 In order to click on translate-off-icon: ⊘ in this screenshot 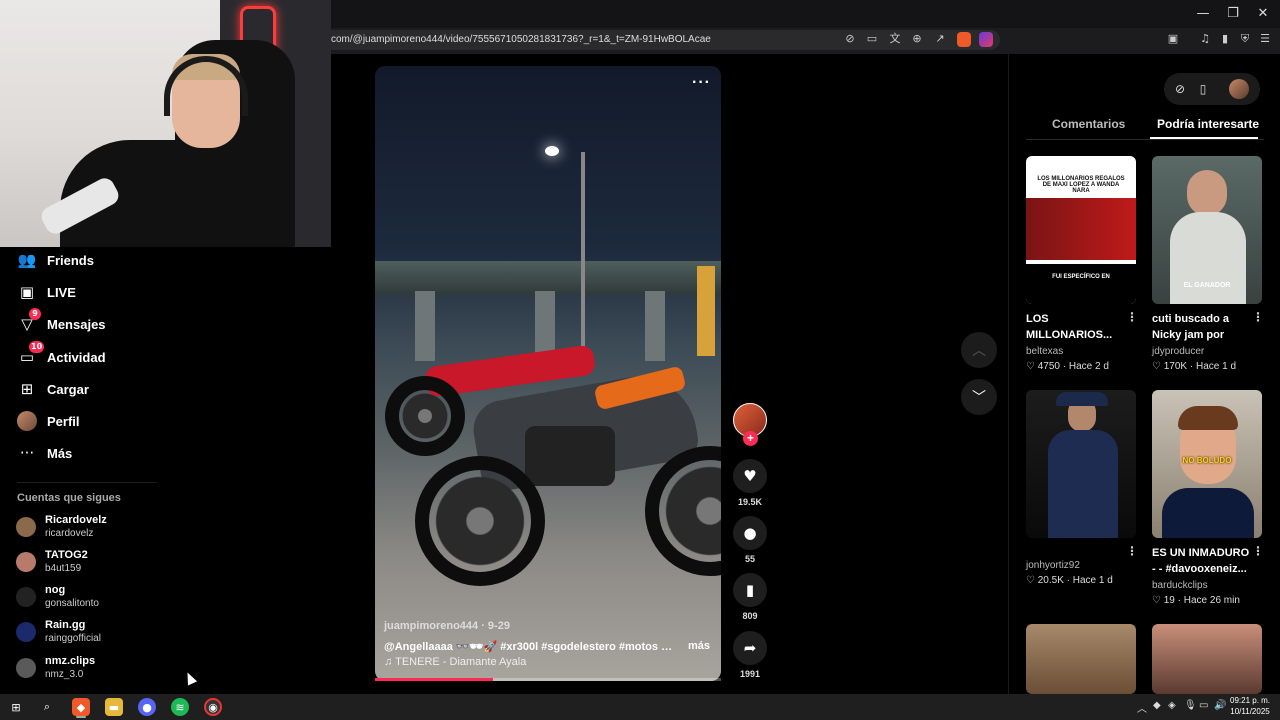, I will do `click(850, 39)`.